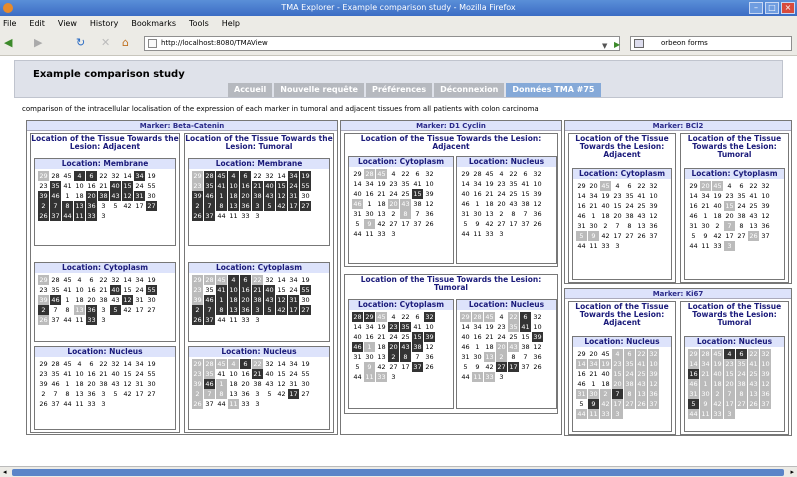 This screenshot has width=797, height=477. Describe the element at coordinates (221, 300) in the screenshot. I see `patient-cell: 1` at that location.